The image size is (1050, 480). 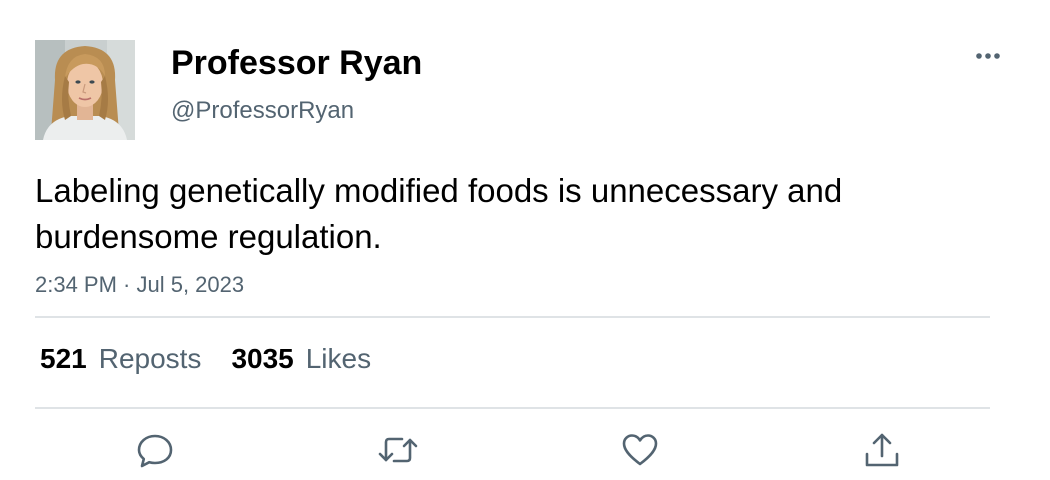 I want to click on engagement-stats: 521 Reposts 3035 Likes, so click(x=205, y=359).